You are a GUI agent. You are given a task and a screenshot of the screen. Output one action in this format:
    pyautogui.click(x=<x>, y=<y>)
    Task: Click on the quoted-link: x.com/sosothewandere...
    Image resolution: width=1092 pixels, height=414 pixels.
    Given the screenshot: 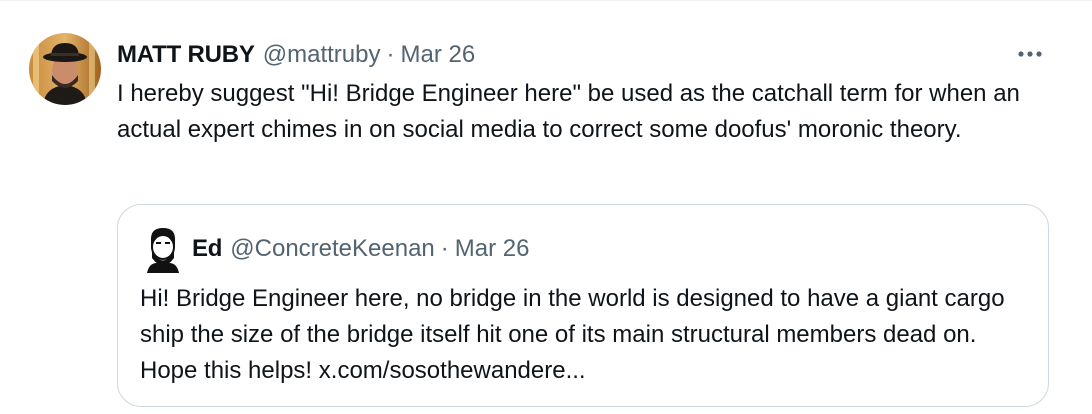 What is the action you would take?
    pyautogui.click(x=452, y=370)
    